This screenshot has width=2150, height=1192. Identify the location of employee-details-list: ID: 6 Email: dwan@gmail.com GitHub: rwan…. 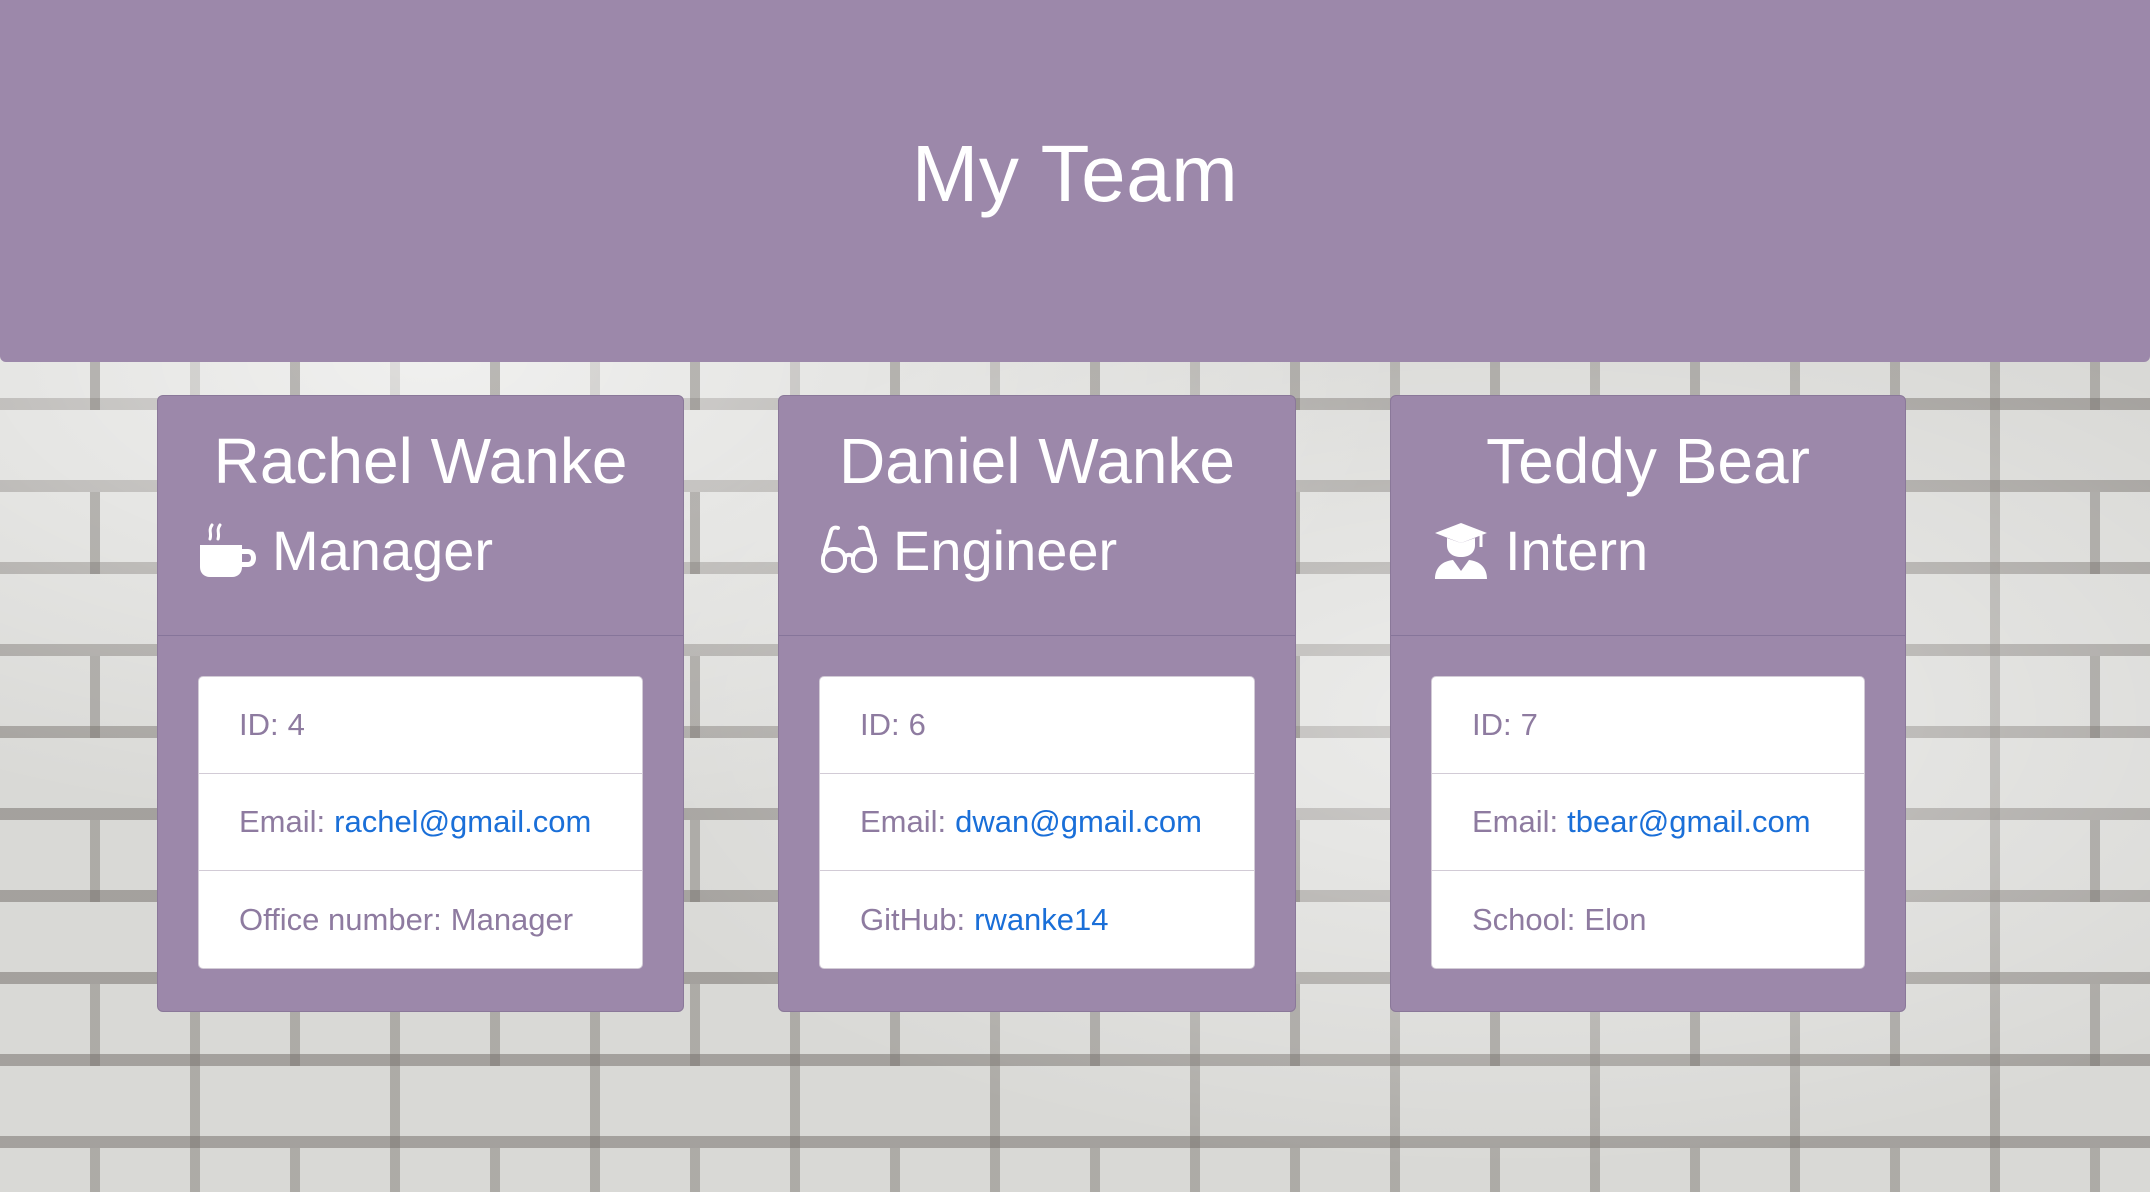
(1037, 822).